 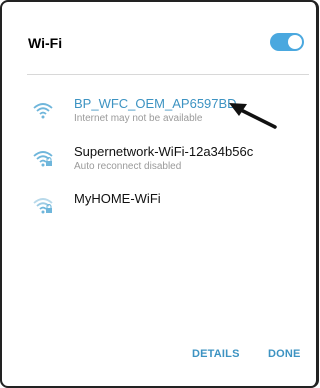 I want to click on dialog-title: Wi-Fi, so click(x=45, y=43).